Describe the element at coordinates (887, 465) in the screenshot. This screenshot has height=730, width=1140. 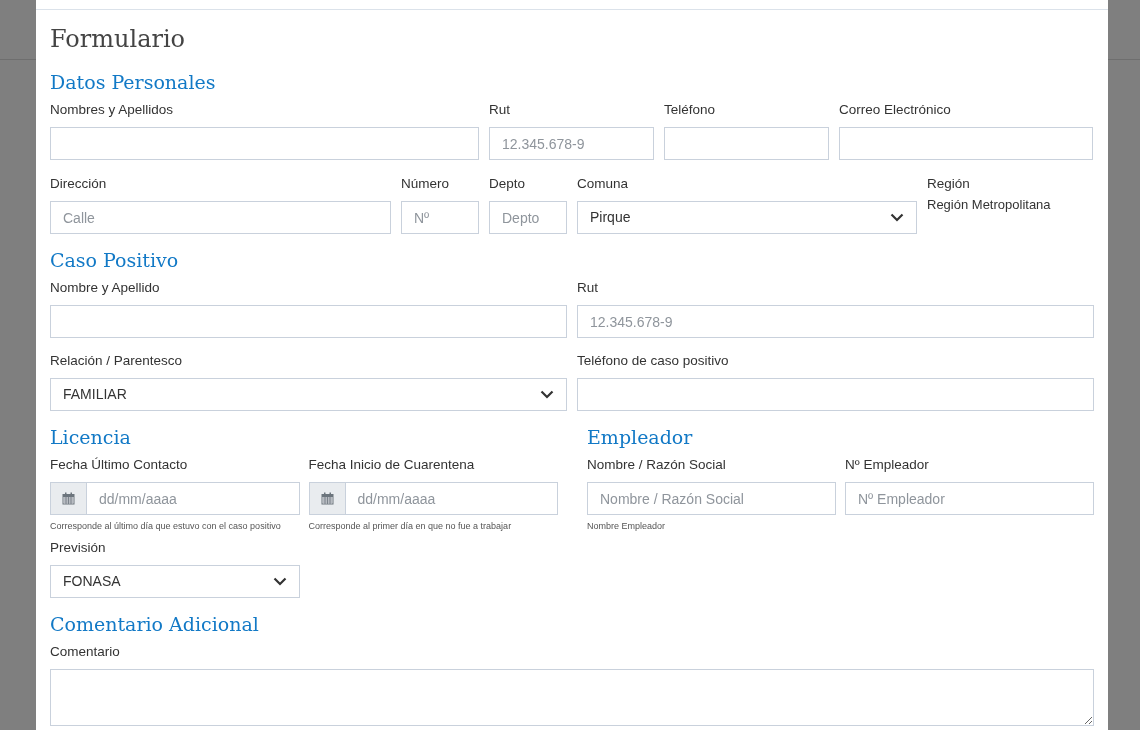
I see `field-label: Nº Empleador` at that location.